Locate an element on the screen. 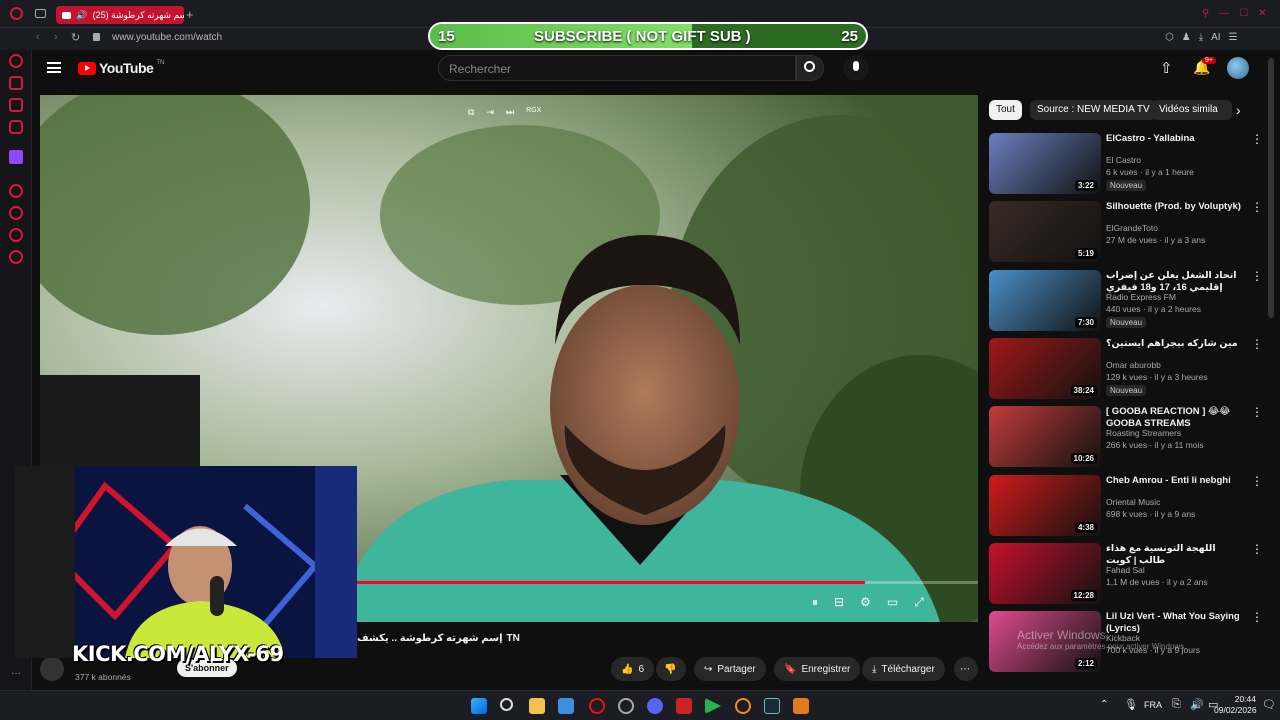  media-icon is located at coordinates (713, 706).